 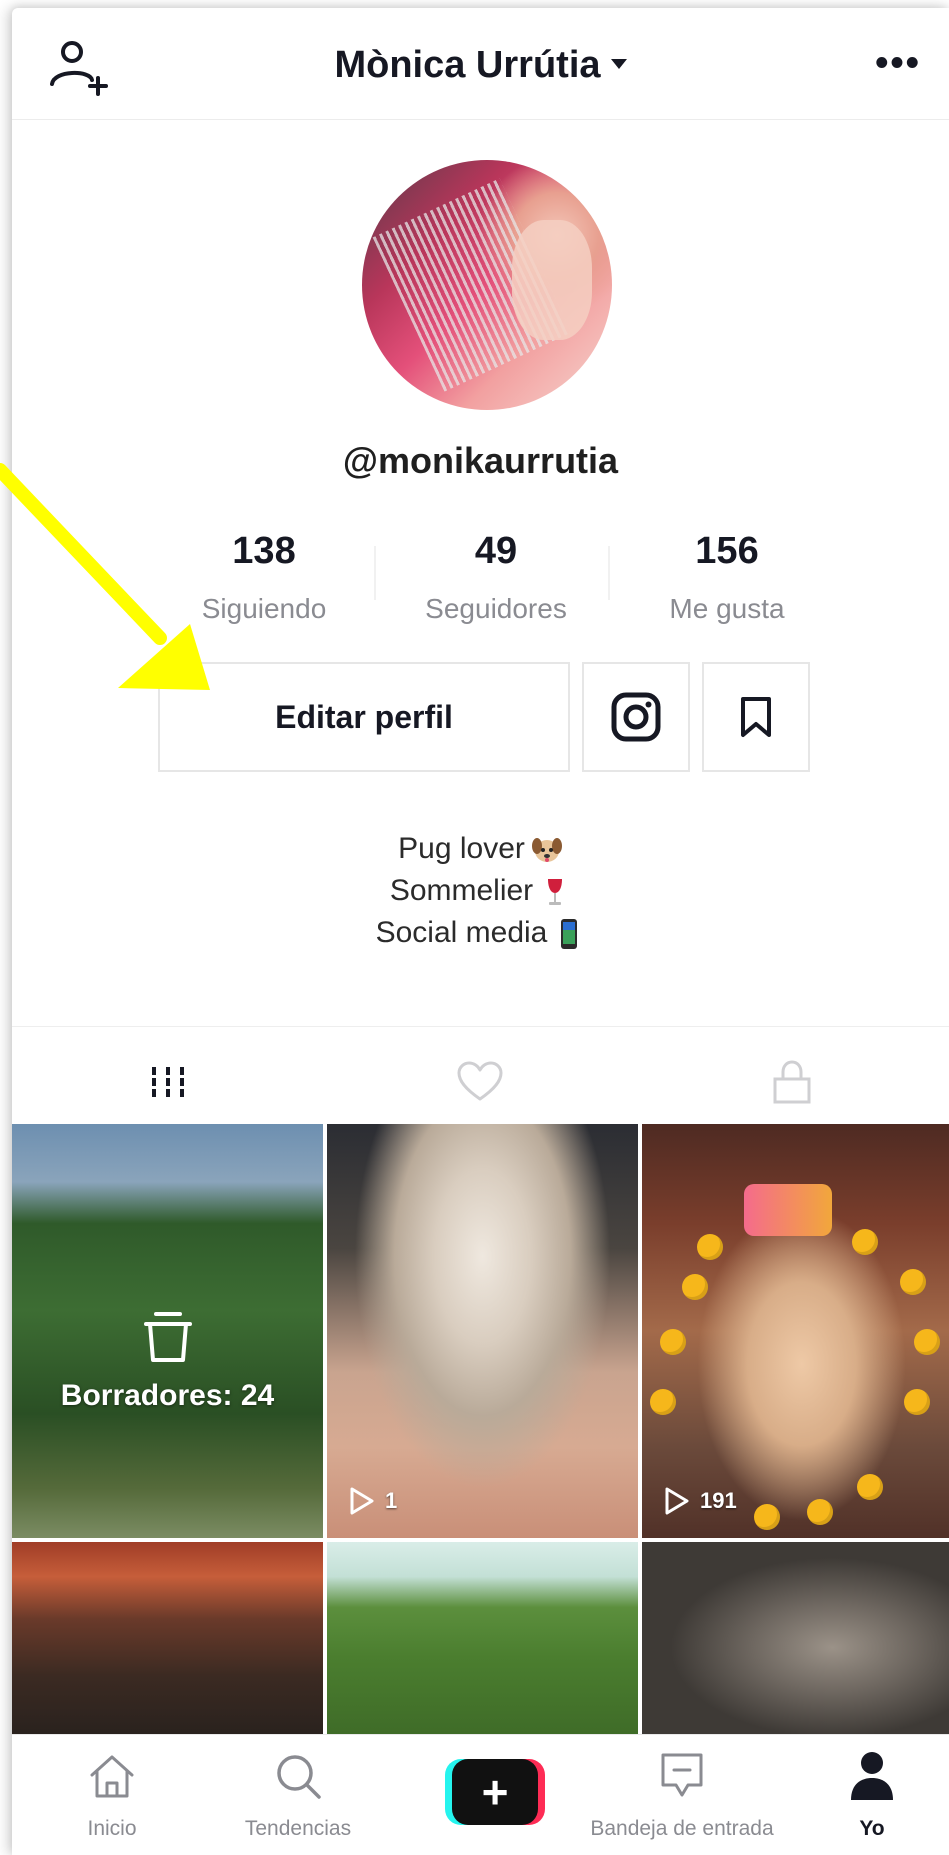 I want to click on more-icon: •••, so click(x=898, y=63).